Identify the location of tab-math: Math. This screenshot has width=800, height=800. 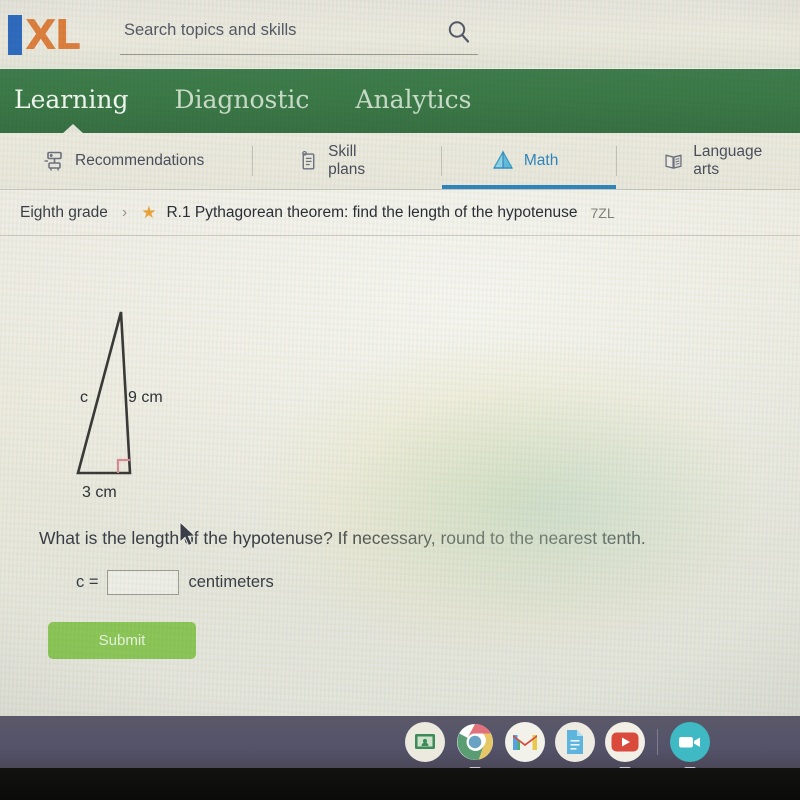
(529, 161).